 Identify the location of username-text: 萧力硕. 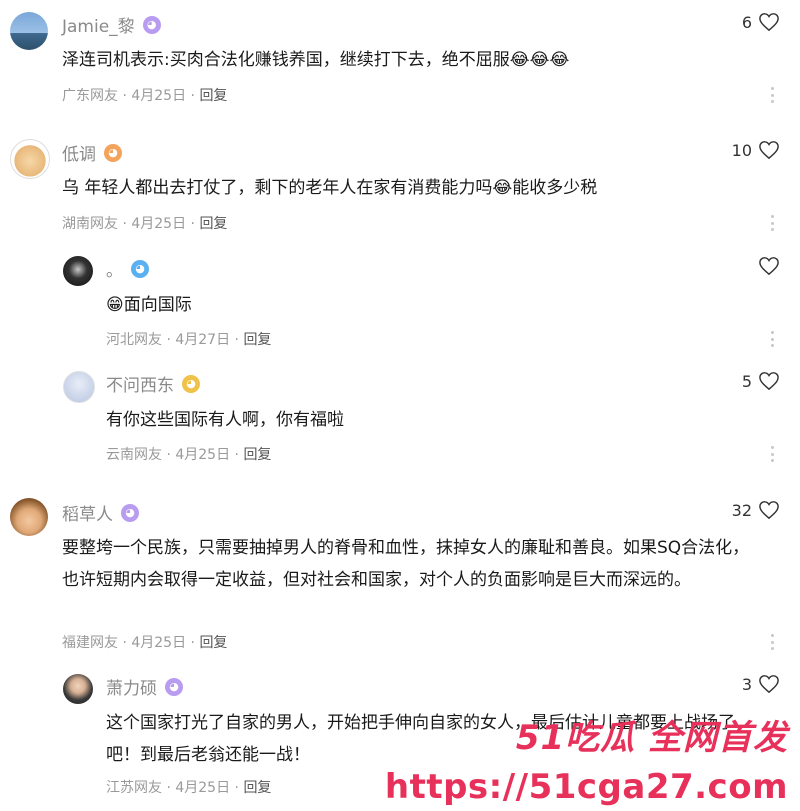
(131, 689).